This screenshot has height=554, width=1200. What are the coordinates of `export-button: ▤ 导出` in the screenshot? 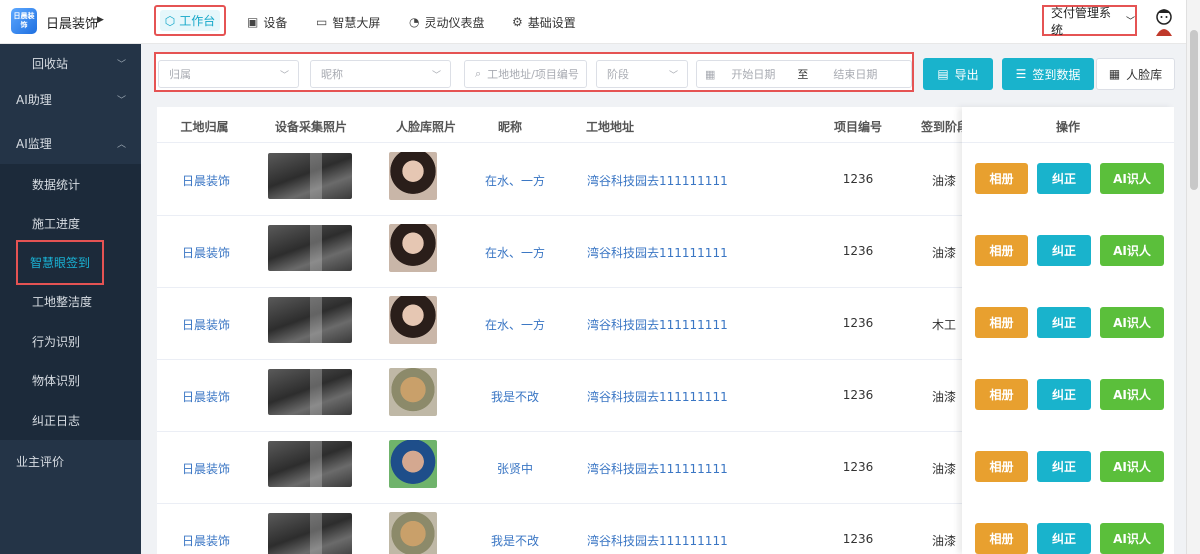 It's located at (958, 74).